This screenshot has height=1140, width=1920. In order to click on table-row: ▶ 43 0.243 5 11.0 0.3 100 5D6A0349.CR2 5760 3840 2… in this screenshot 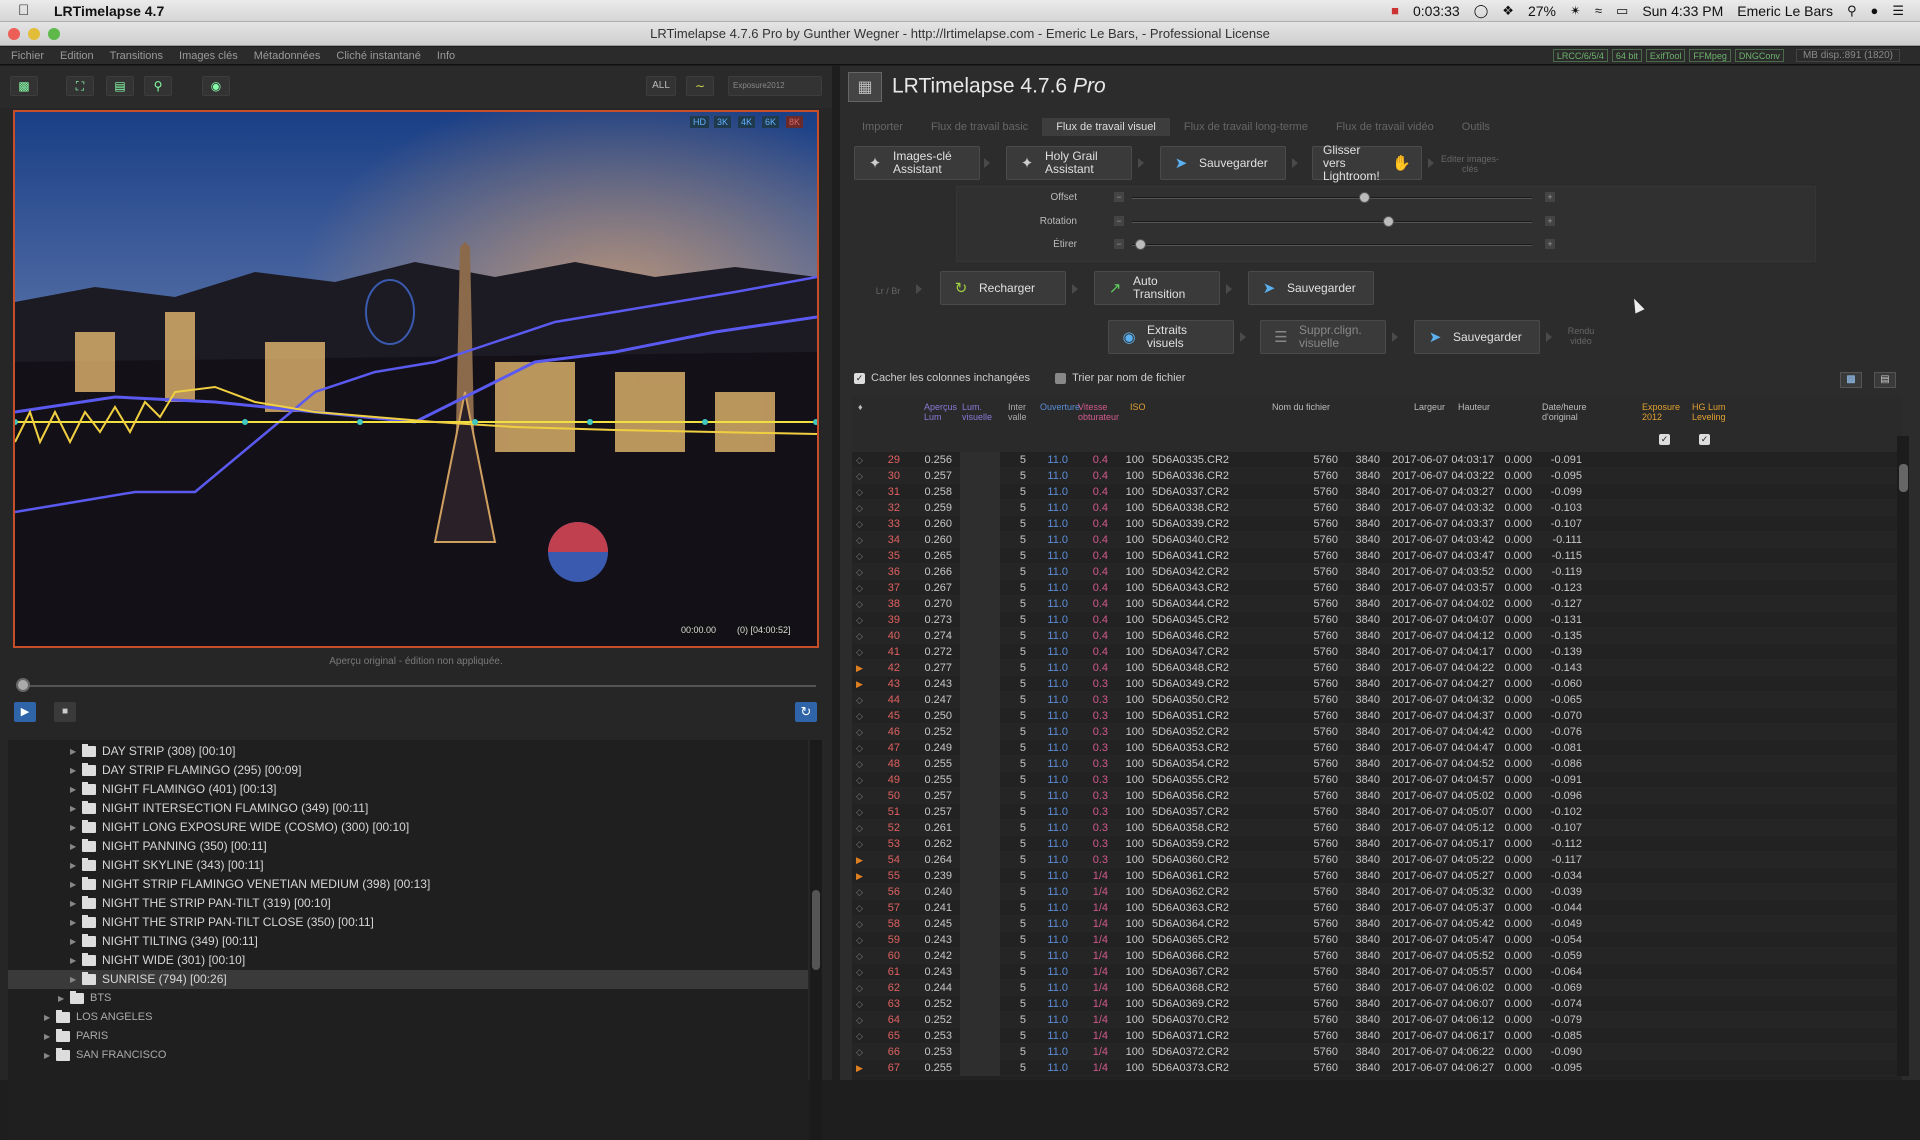, I will do `click(1377, 684)`.